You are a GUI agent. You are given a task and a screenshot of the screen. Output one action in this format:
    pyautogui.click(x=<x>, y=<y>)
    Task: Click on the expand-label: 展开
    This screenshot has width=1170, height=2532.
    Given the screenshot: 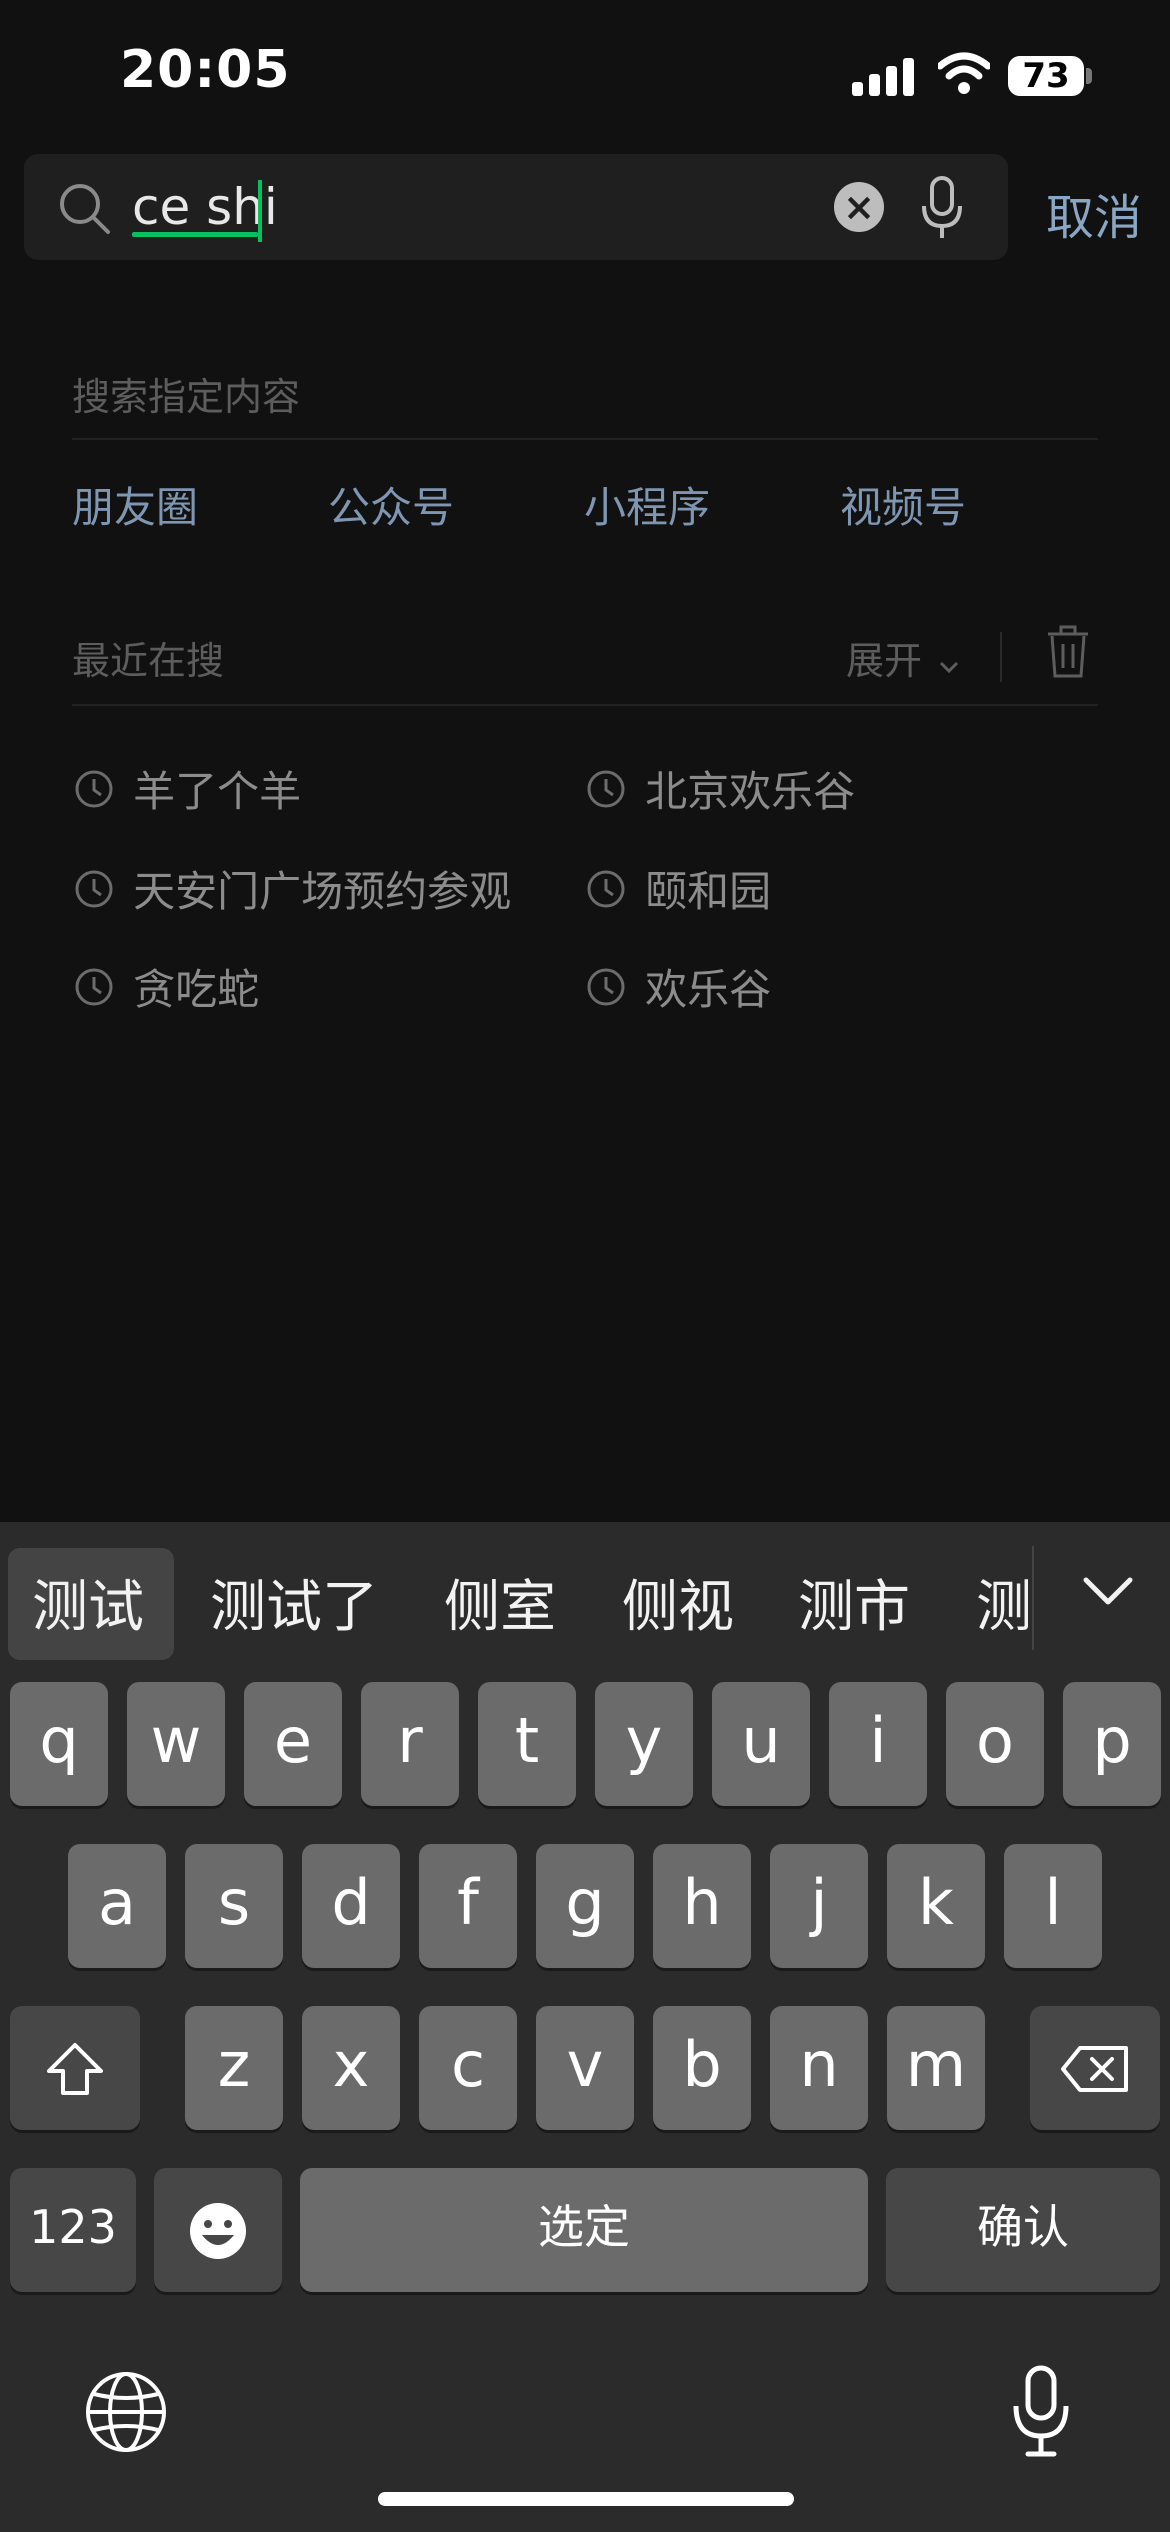 What is the action you would take?
    pyautogui.click(x=884, y=661)
    